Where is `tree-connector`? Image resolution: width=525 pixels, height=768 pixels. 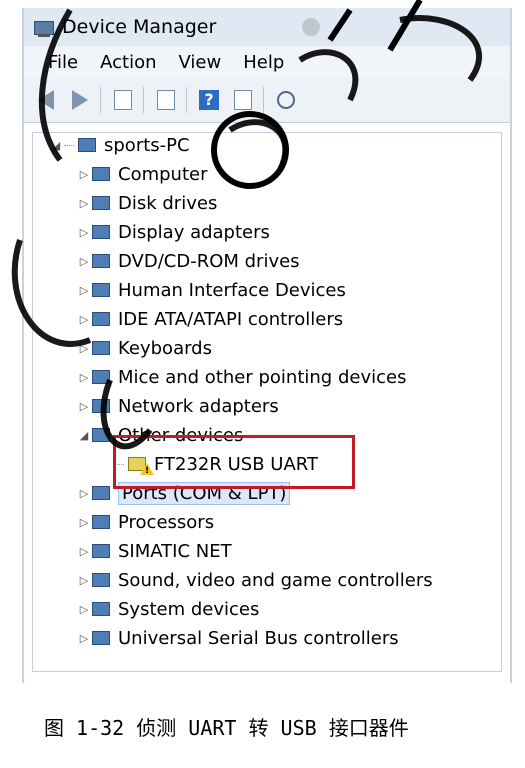 tree-connector is located at coordinates (69, 145).